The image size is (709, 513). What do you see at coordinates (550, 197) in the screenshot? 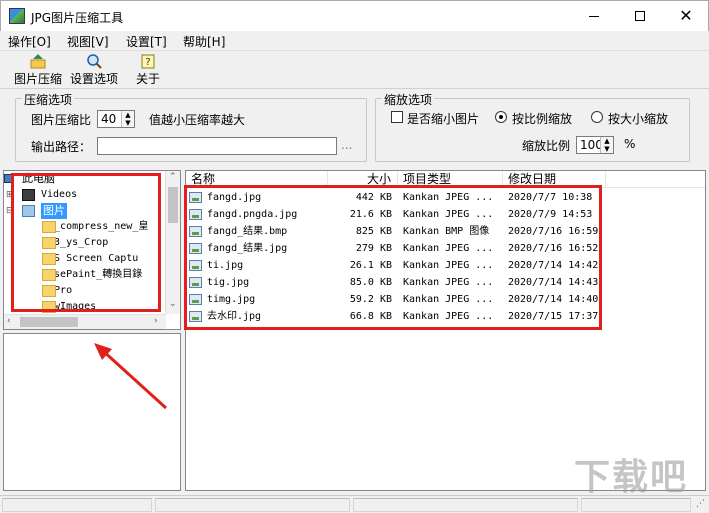
I see `file-date: 2020/7/7 10:38` at bounding box center [550, 197].